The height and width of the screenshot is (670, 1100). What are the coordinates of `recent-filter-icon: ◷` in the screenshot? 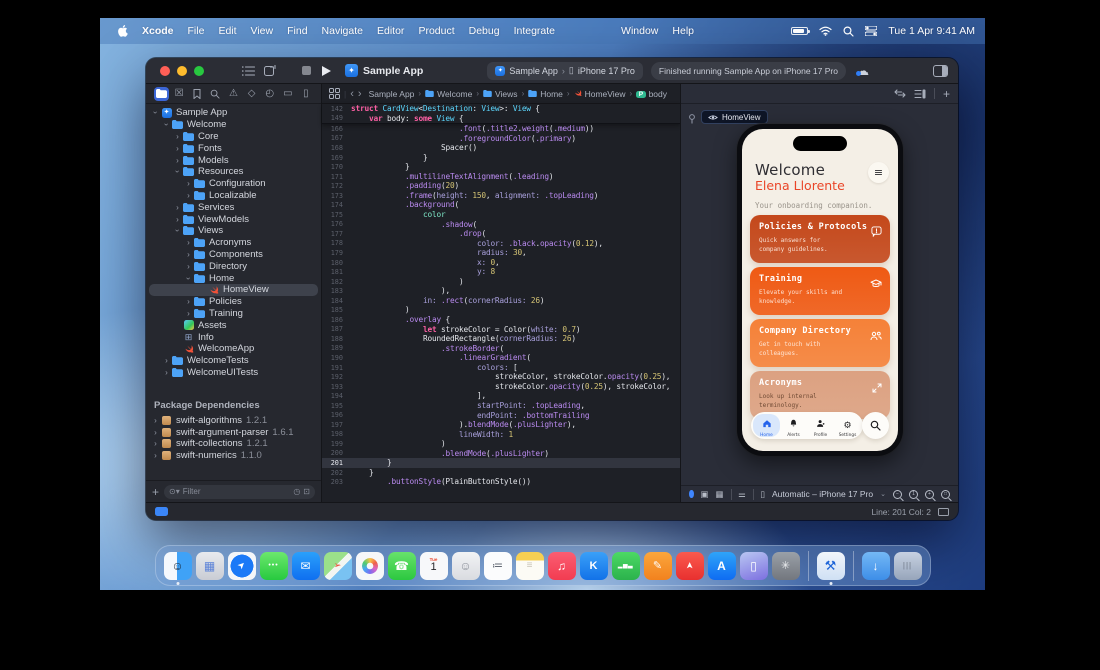 It's located at (296, 491).